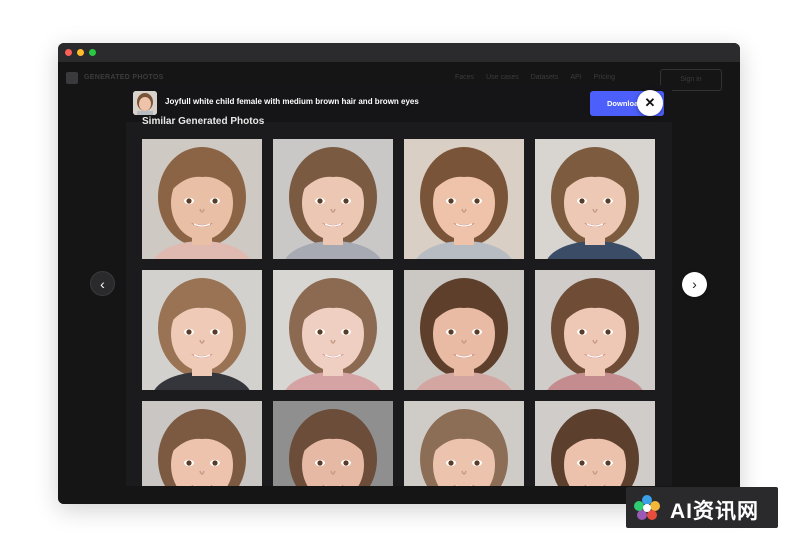  I want to click on selected-photo-thumbnail, so click(145, 103).